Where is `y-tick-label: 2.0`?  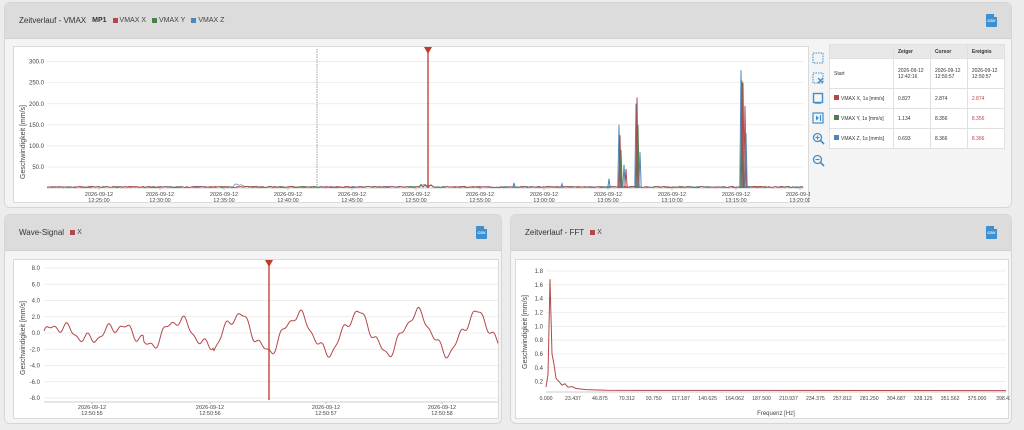 y-tick-label: 2.0 is located at coordinates (36, 318).